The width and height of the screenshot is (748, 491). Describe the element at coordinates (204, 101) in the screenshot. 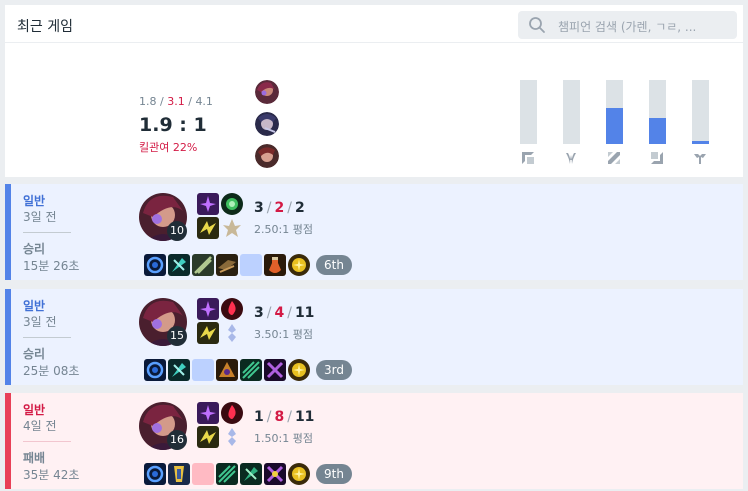

I see `avg-assists: 4.1` at that location.